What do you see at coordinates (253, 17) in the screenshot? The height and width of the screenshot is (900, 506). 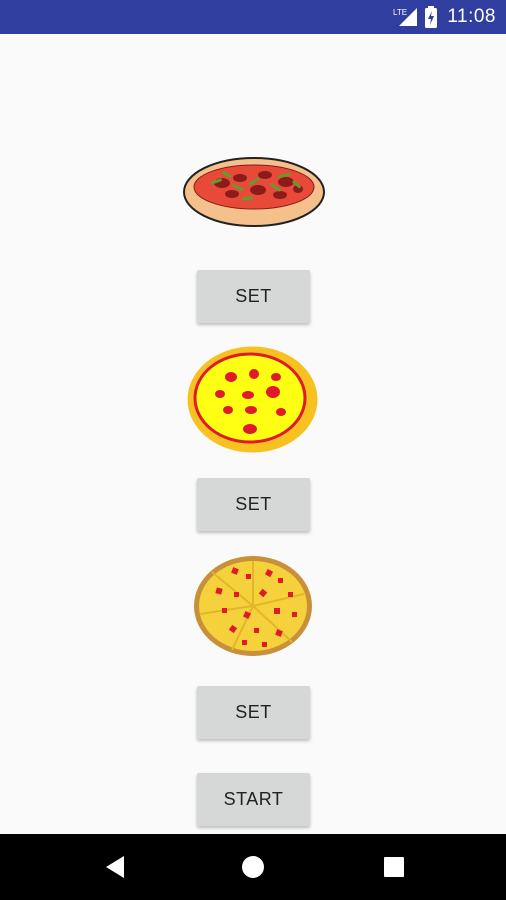 I see `status-bar: LTE 11:08` at bounding box center [253, 17].